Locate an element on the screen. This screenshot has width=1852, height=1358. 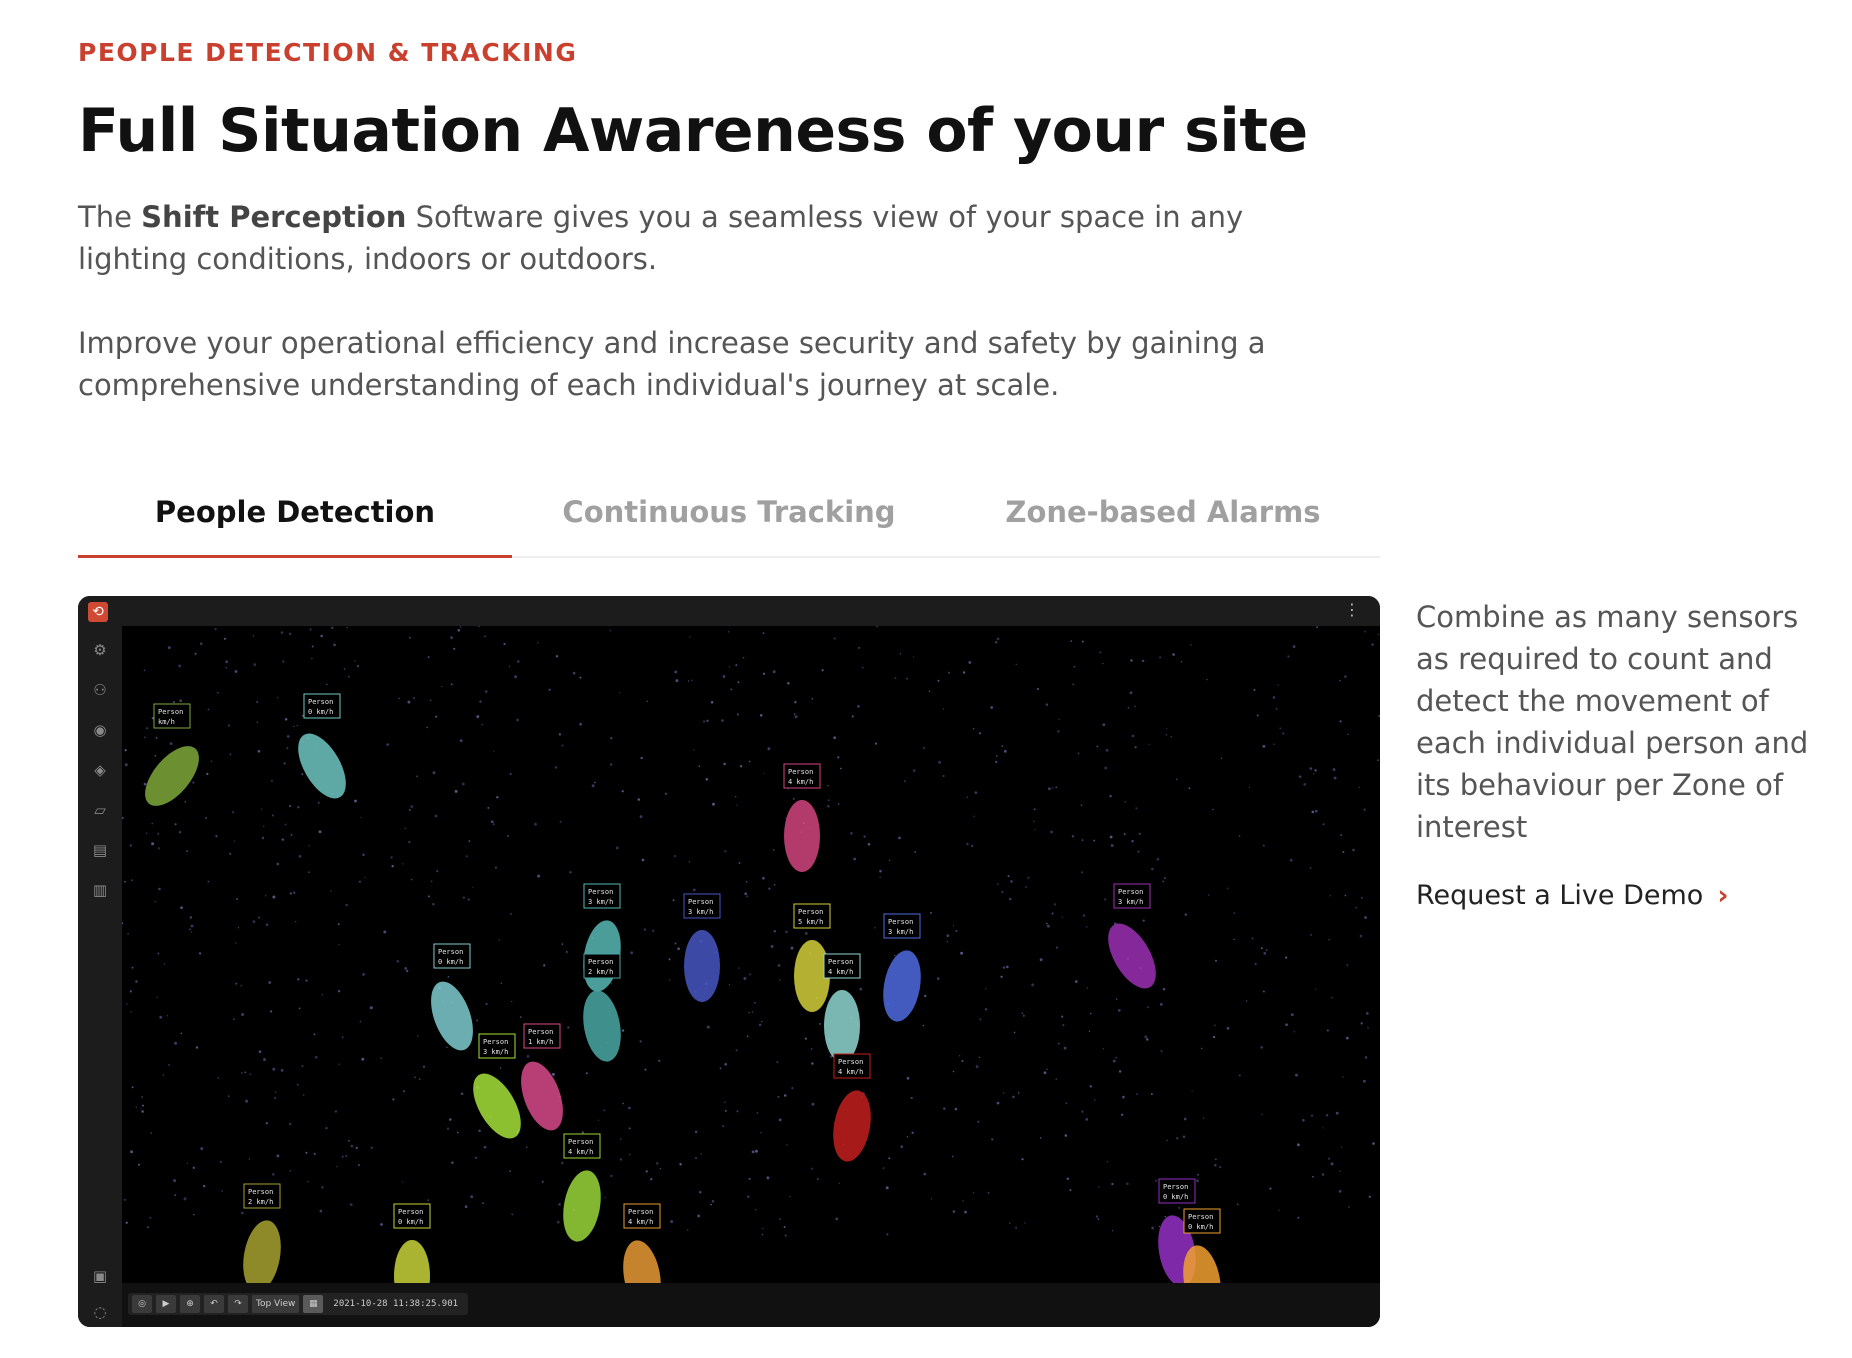
sensor-icon: ◉ is located at coordinates (100, 730).